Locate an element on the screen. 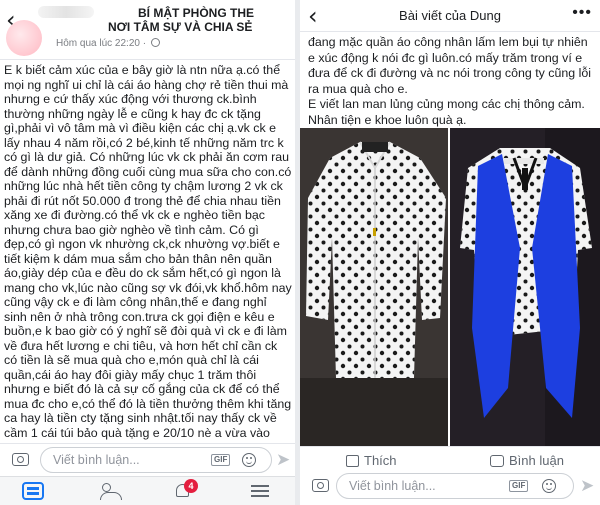 This screenshot has width=600, height=505. more-options-icon: ••• is located at coordinates (582, 13).